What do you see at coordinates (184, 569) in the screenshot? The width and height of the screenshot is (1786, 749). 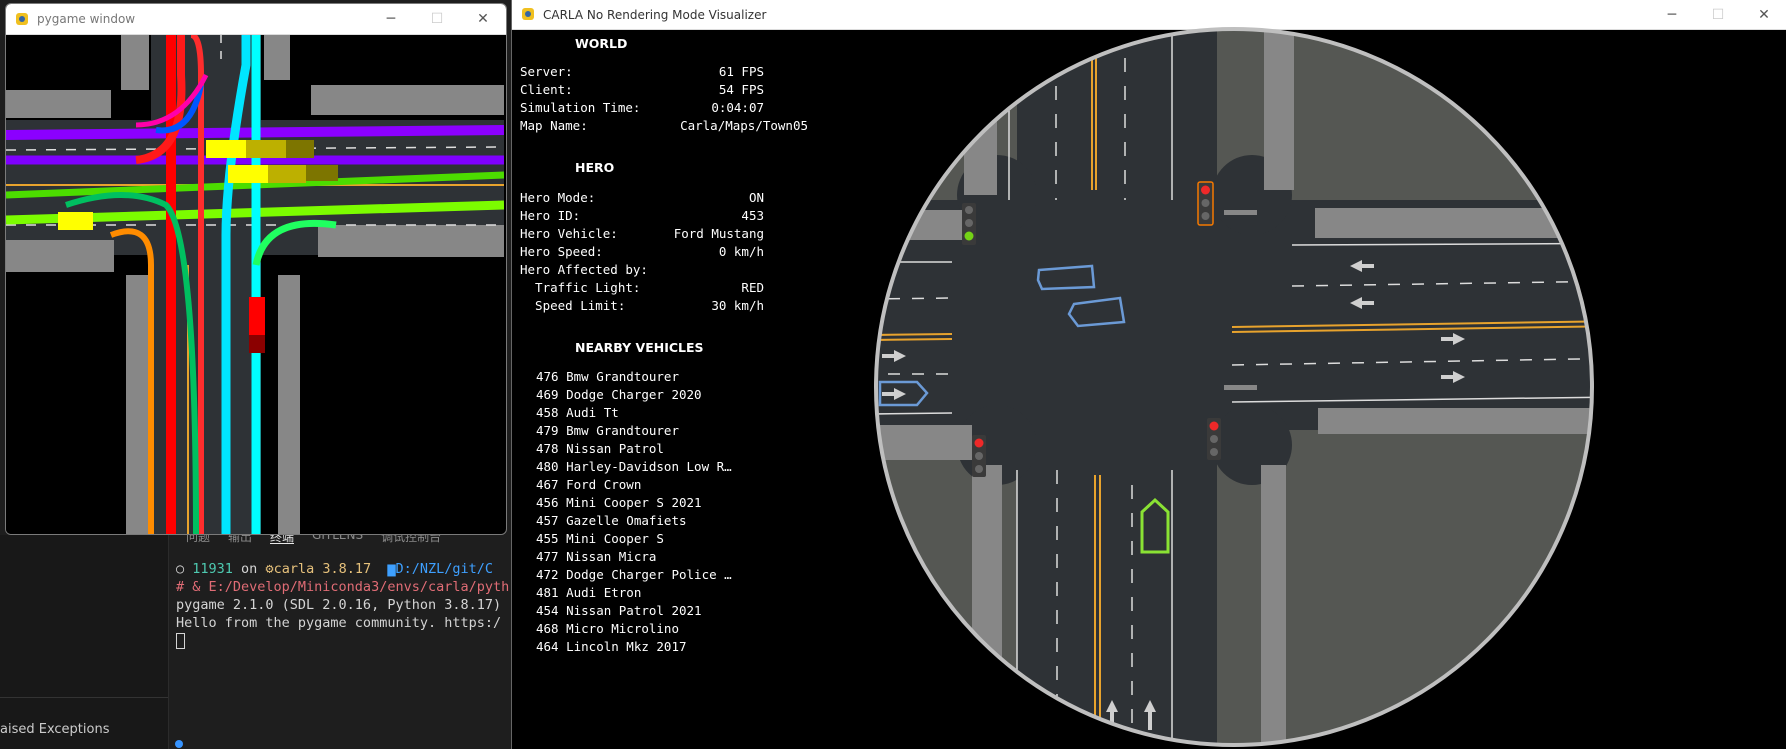 I see `prompt-circle-icon: ○` at bounding box center [184, 569].